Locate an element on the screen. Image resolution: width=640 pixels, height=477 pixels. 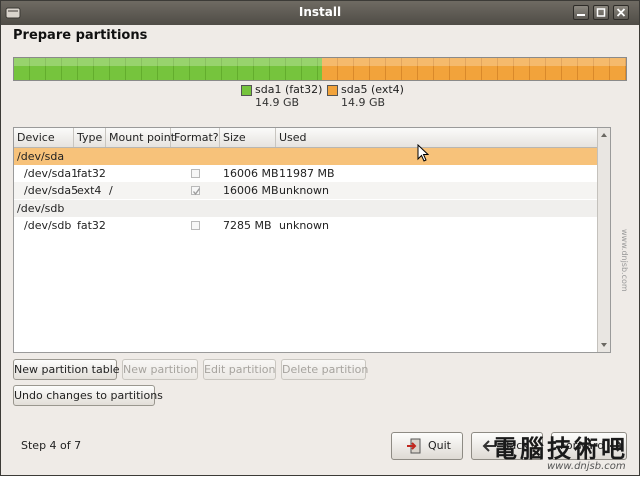
cell-type: ext4 is located at coordinates (89, 190).